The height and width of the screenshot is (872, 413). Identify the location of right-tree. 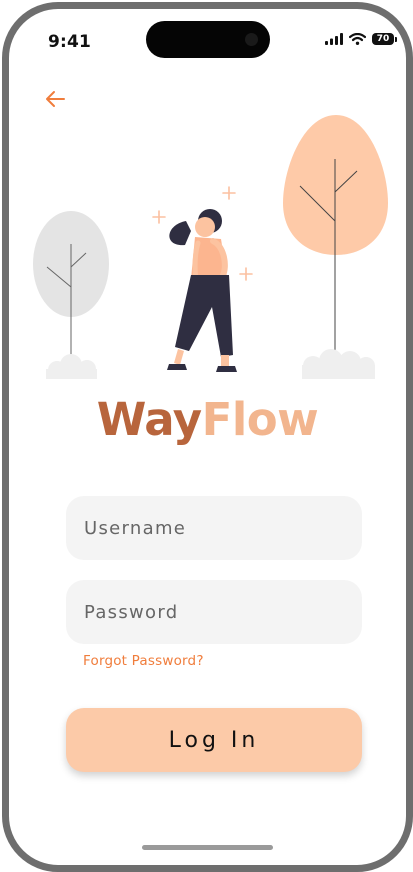
(335, 233).